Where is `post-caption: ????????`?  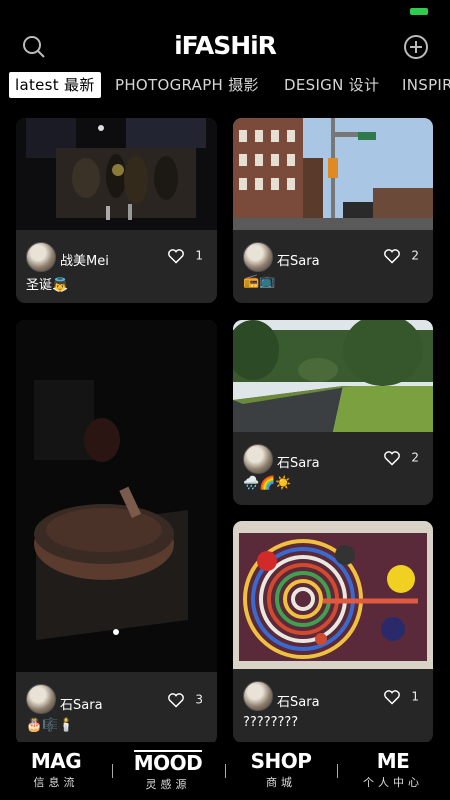
post-caption: ???????? is located at coordinates (271, 722).